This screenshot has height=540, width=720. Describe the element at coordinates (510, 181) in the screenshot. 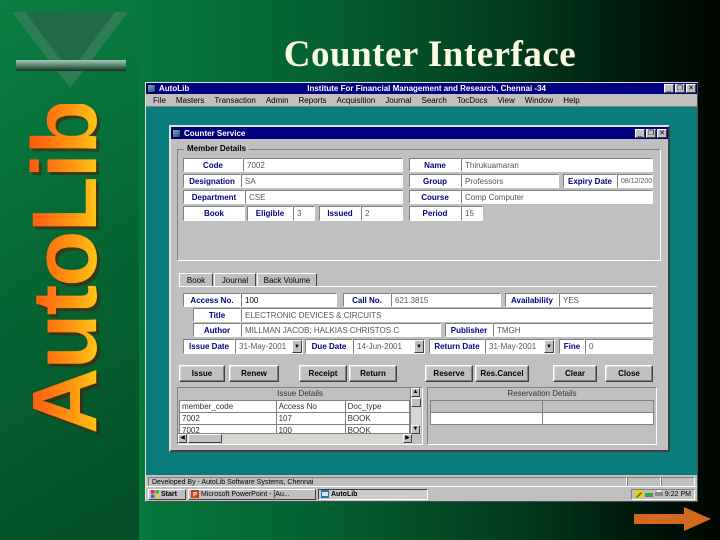

I see `group-field: Professors` at that location.